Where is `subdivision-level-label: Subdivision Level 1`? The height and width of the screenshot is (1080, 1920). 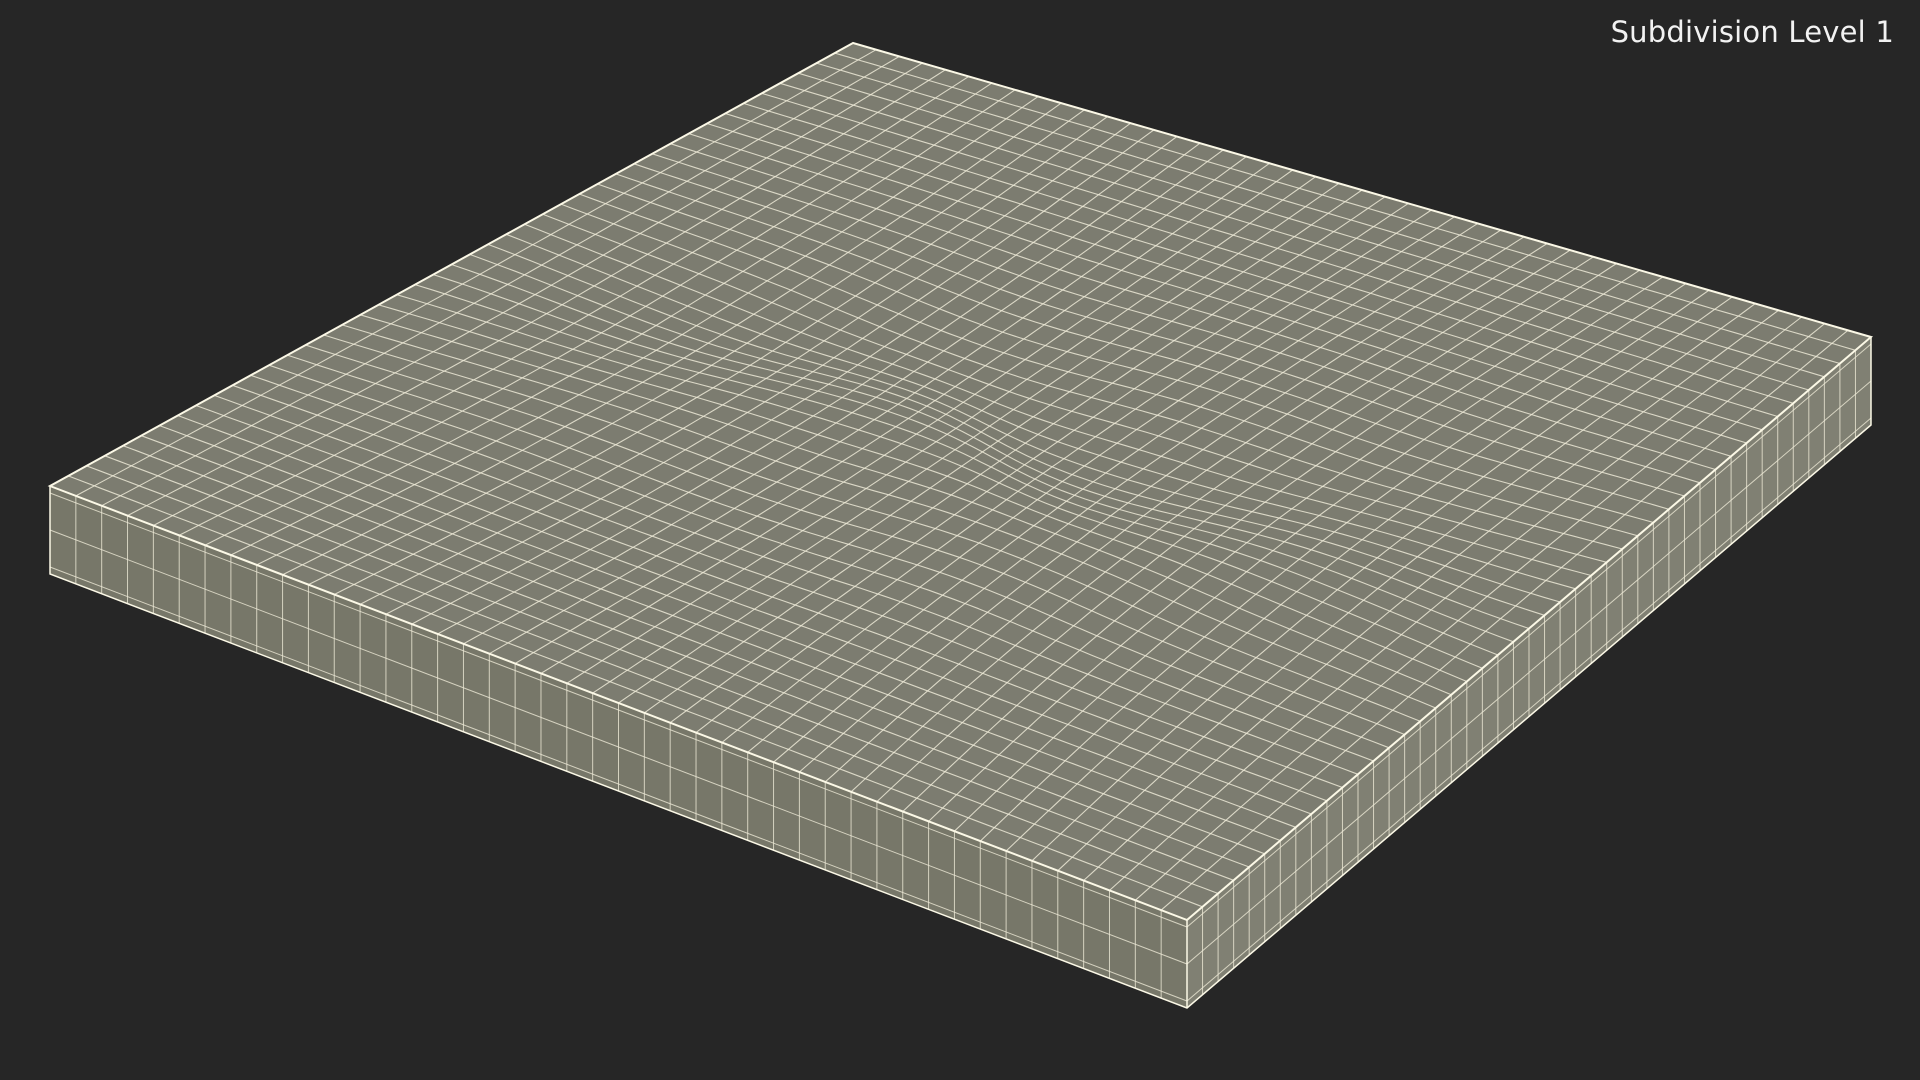
subdivision-level-label: Subdivision Level 1 is located at coordinates (1752, 32).